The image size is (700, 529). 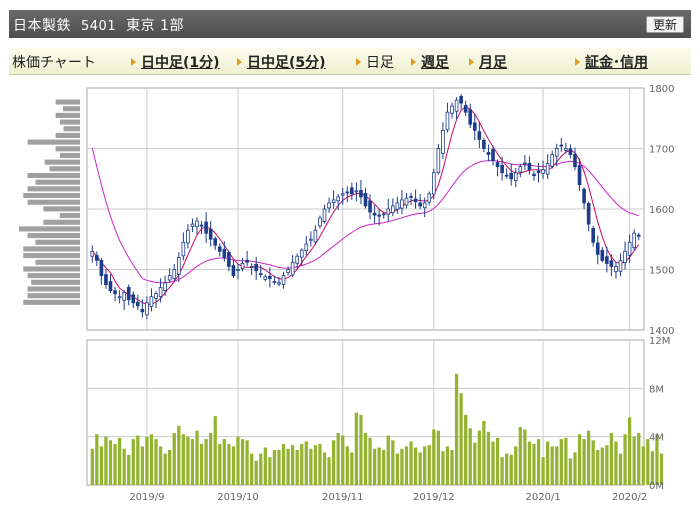 What do you see at coordinates (49, 202) in the screenshot?
I see `volume-profile` at bounding box center [49, 202].